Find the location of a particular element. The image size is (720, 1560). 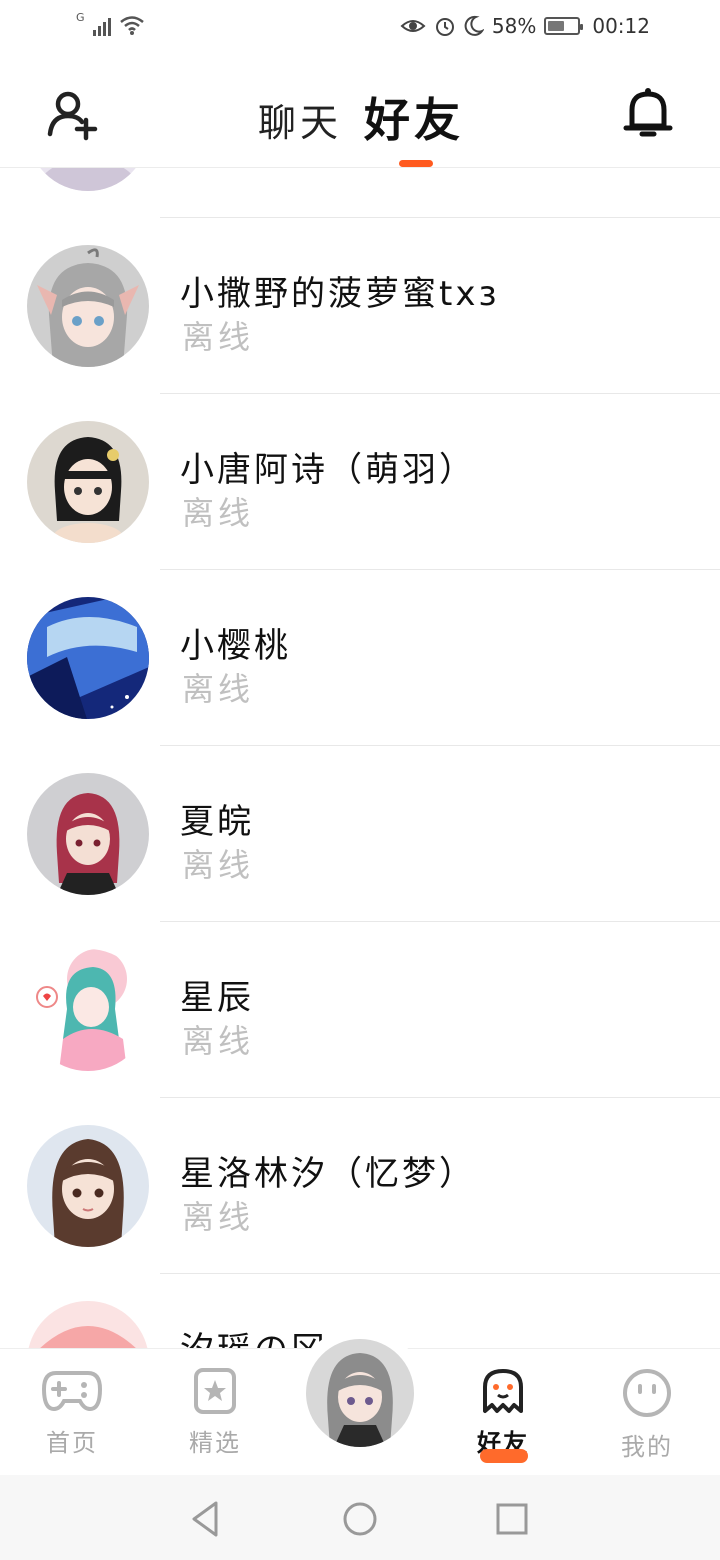

add-friend-icon is located at coordinates (72, 116).